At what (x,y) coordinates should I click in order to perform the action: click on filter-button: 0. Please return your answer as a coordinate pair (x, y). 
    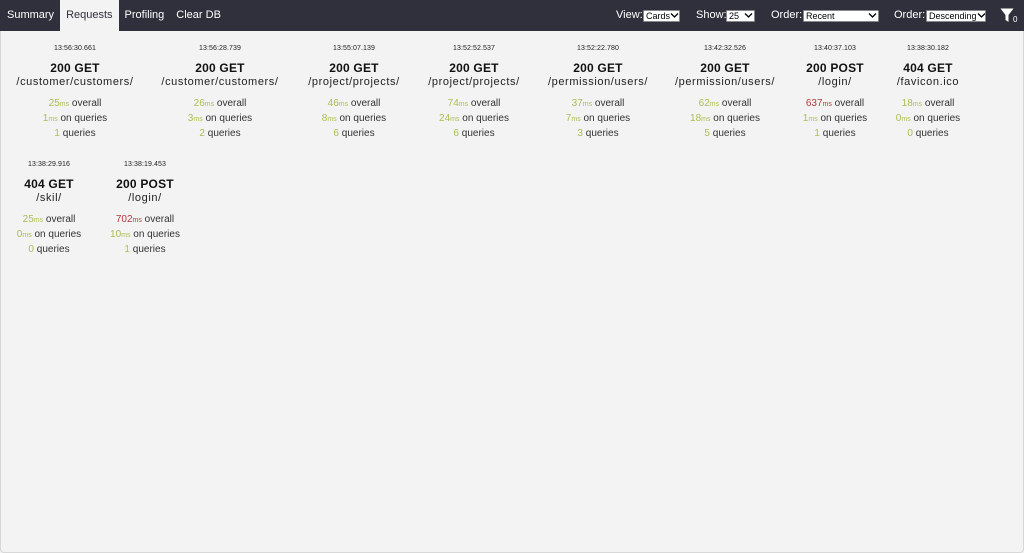
    Looking at the image, I should click on (1010, 16).